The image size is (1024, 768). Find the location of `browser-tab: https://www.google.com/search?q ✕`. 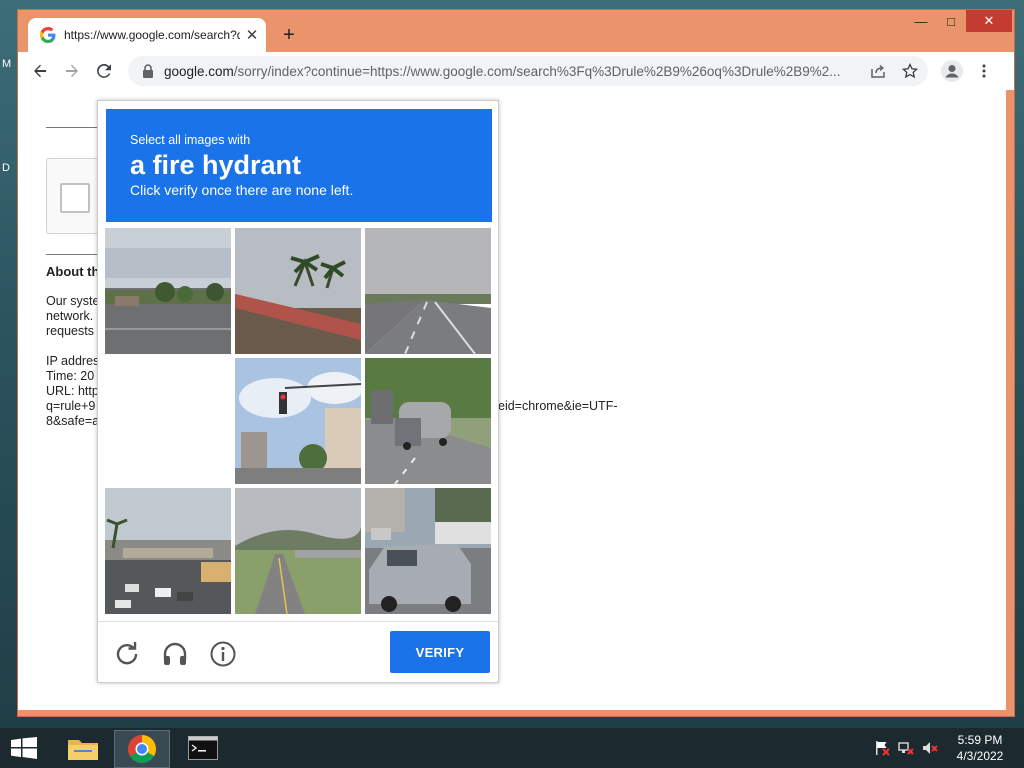

browser-tab: https://www.google.com/search?q ✕ is located at coordinates (147, 35).